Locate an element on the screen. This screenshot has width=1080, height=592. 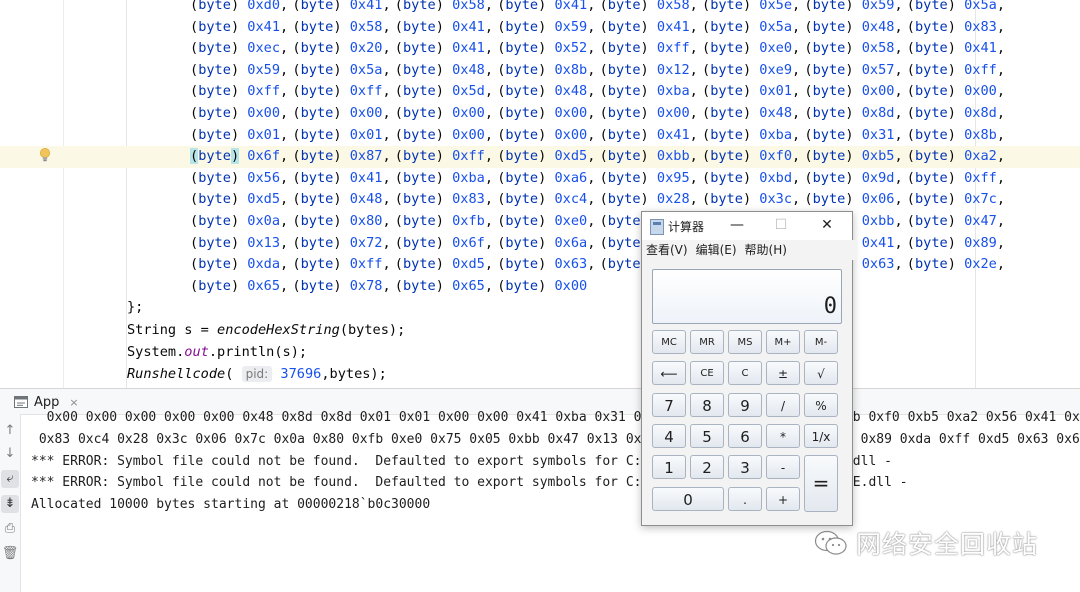
calculator-title: 计算器 is located at coordinates (686, 227).